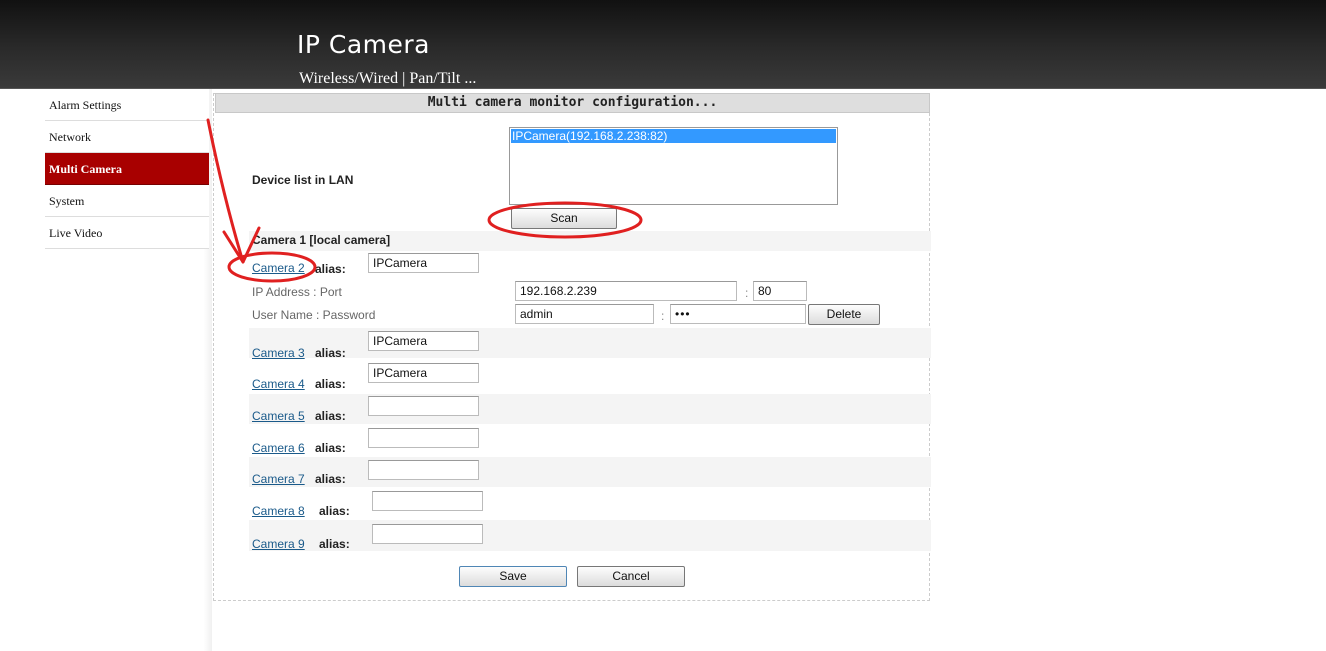  I want to click on camera2-ip-input: 192.168.2.239, so click(626, 291).